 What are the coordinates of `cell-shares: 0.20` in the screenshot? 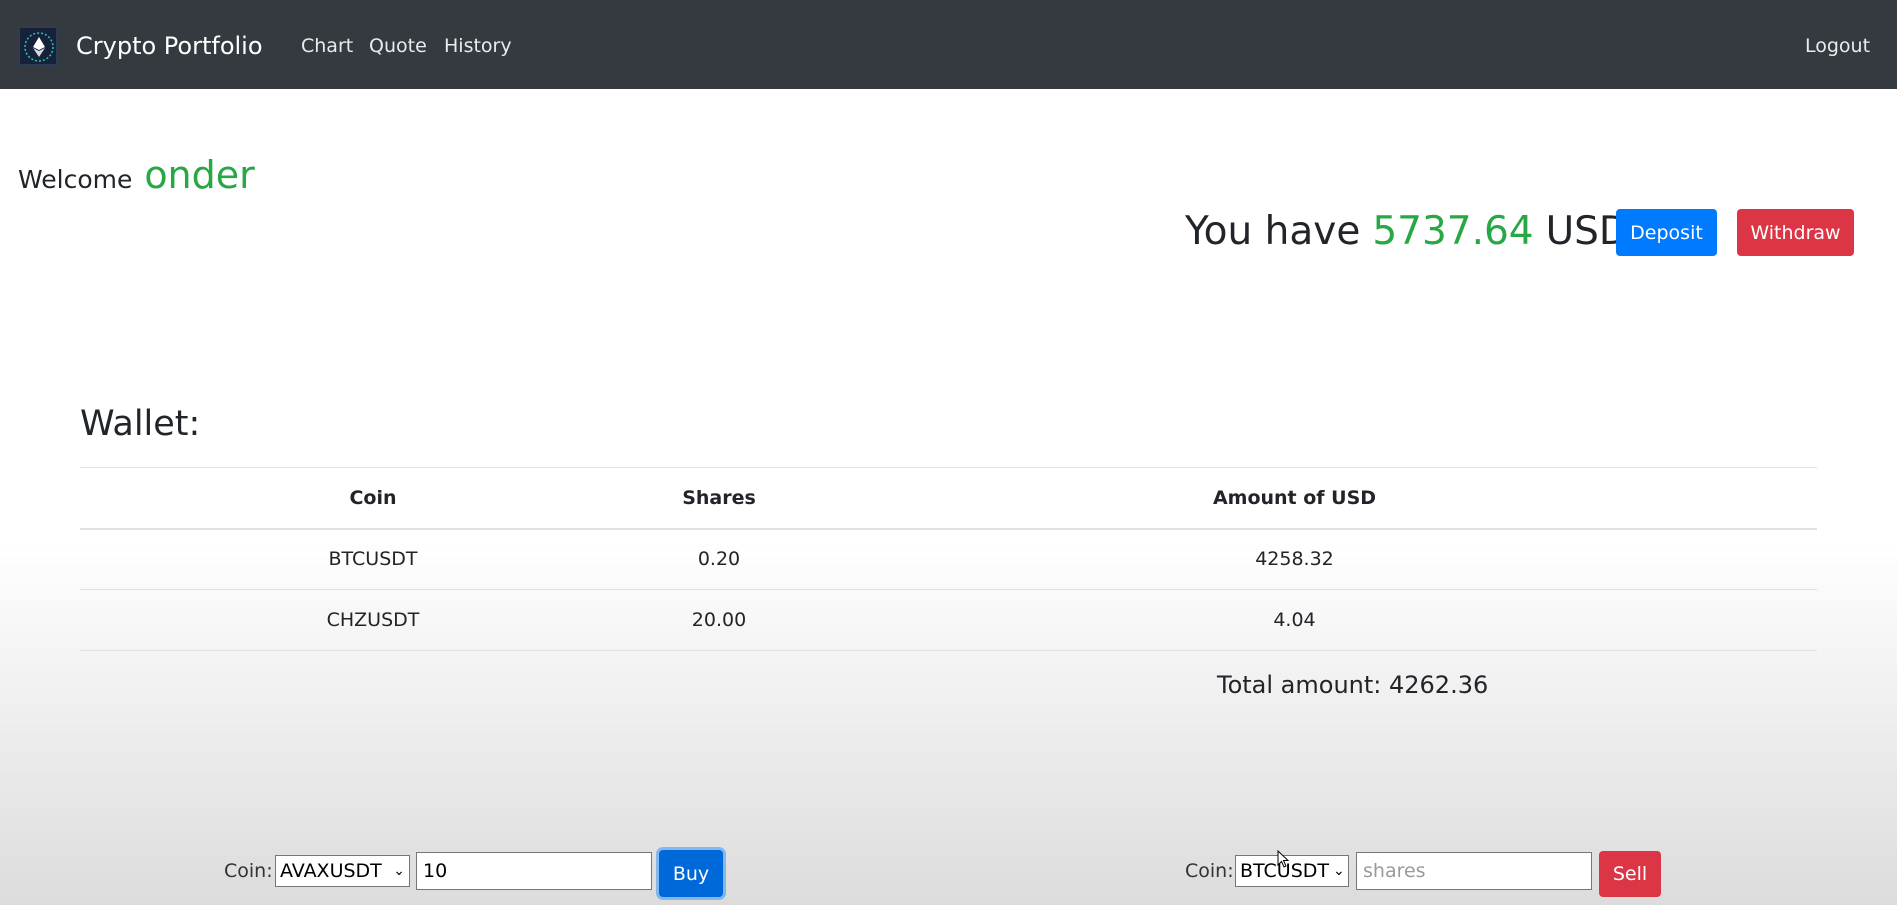 It's located at (719, 559).